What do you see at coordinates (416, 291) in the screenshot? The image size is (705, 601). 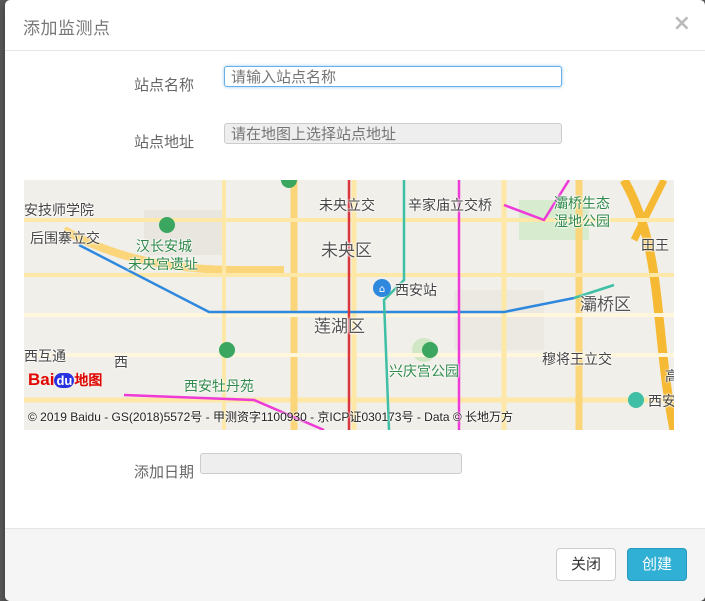 I see `map-label-xian-station: 西安站` at bounding box center [416, 291].